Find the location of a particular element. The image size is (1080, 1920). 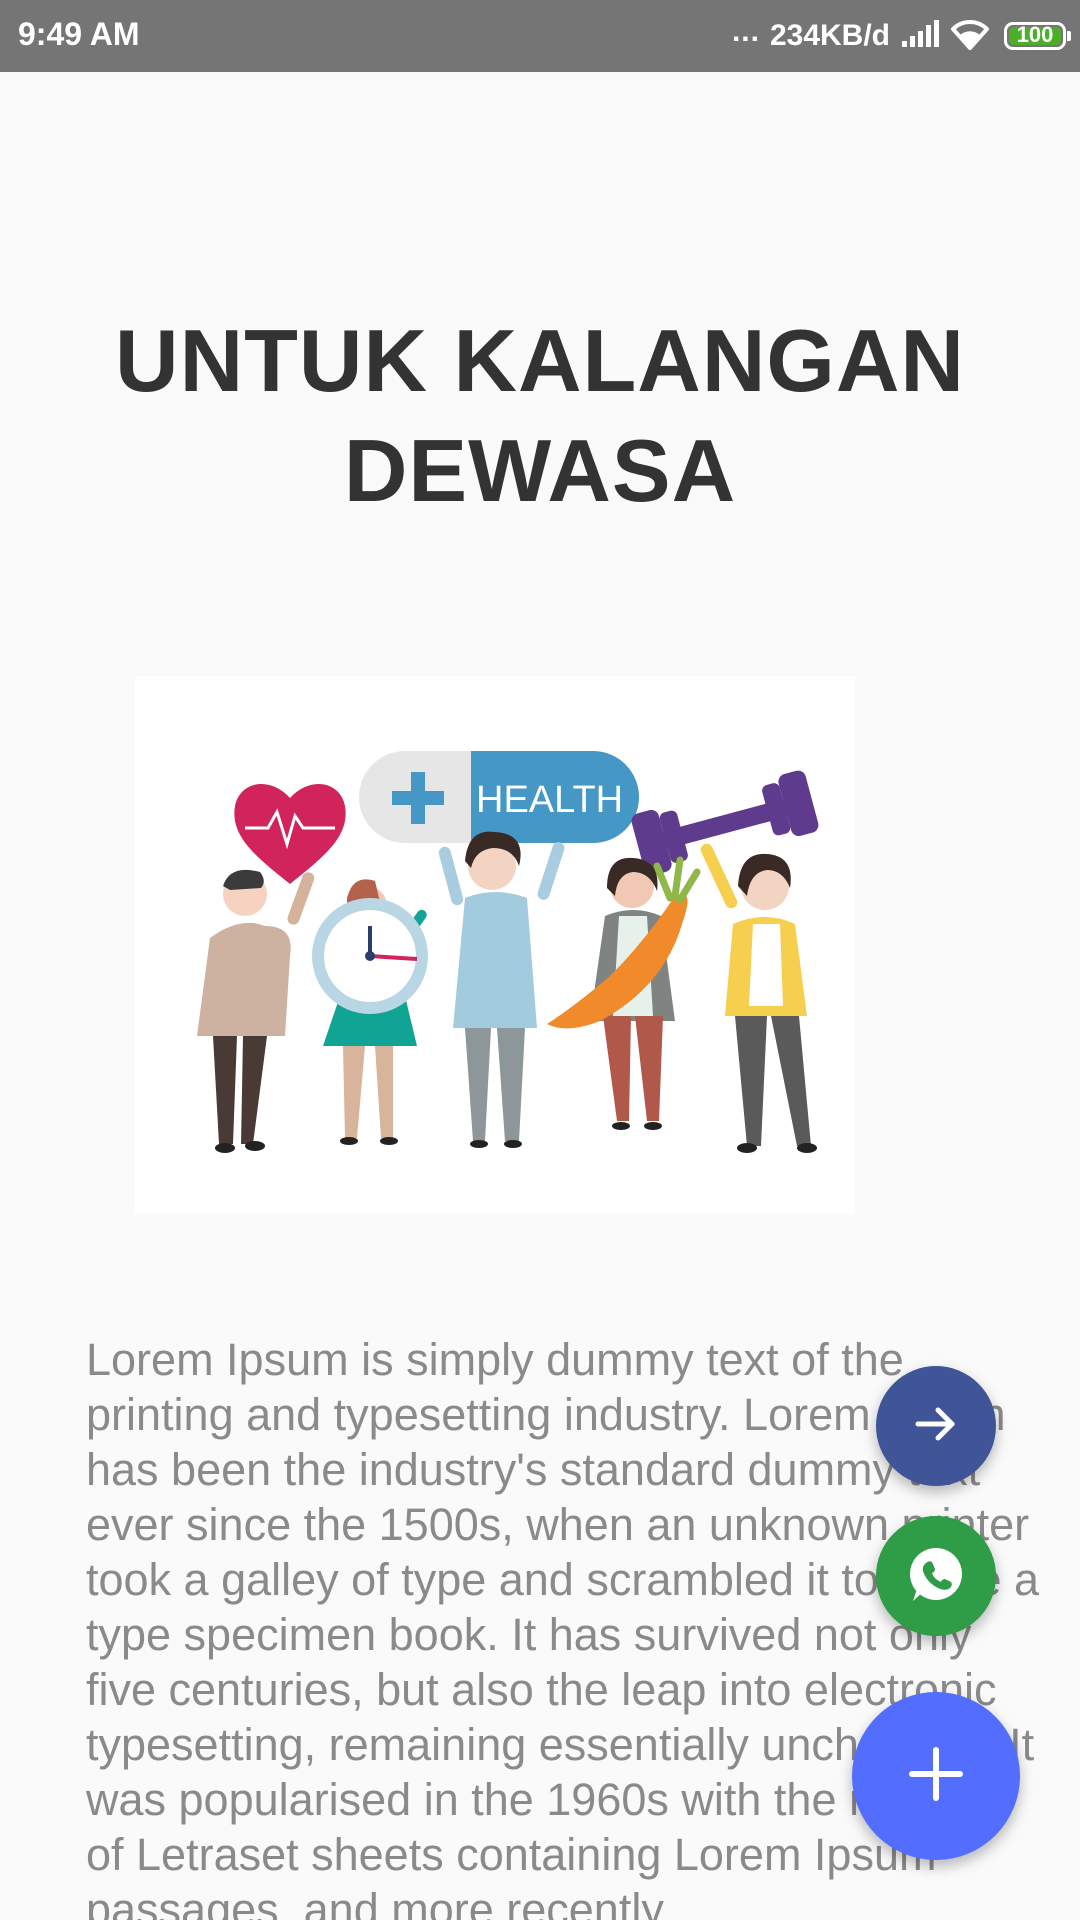

network-speed: 234KB/d is located at coordinates (829, 35).